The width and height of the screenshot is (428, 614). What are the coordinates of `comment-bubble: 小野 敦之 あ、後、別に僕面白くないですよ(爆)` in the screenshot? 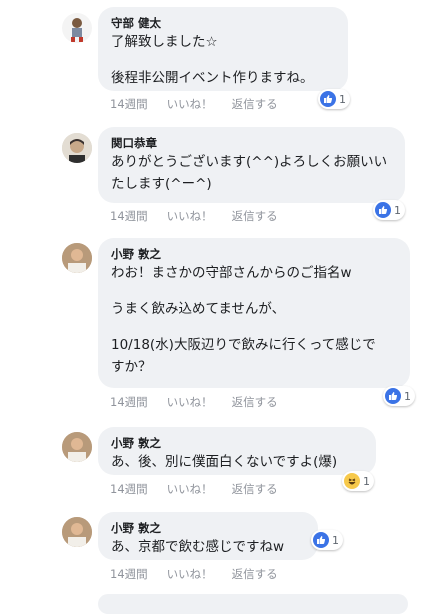 It's located at (237, 451).